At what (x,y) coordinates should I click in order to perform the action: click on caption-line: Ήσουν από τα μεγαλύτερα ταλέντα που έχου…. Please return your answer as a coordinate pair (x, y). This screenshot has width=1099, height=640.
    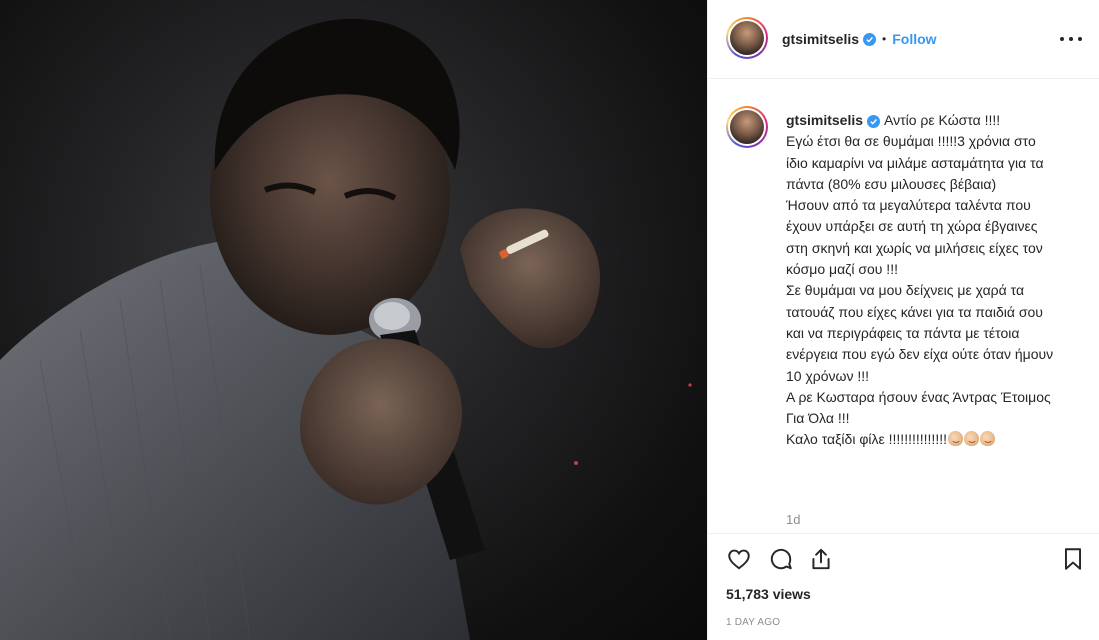
    Looking at the image, I should click on (914, 237).